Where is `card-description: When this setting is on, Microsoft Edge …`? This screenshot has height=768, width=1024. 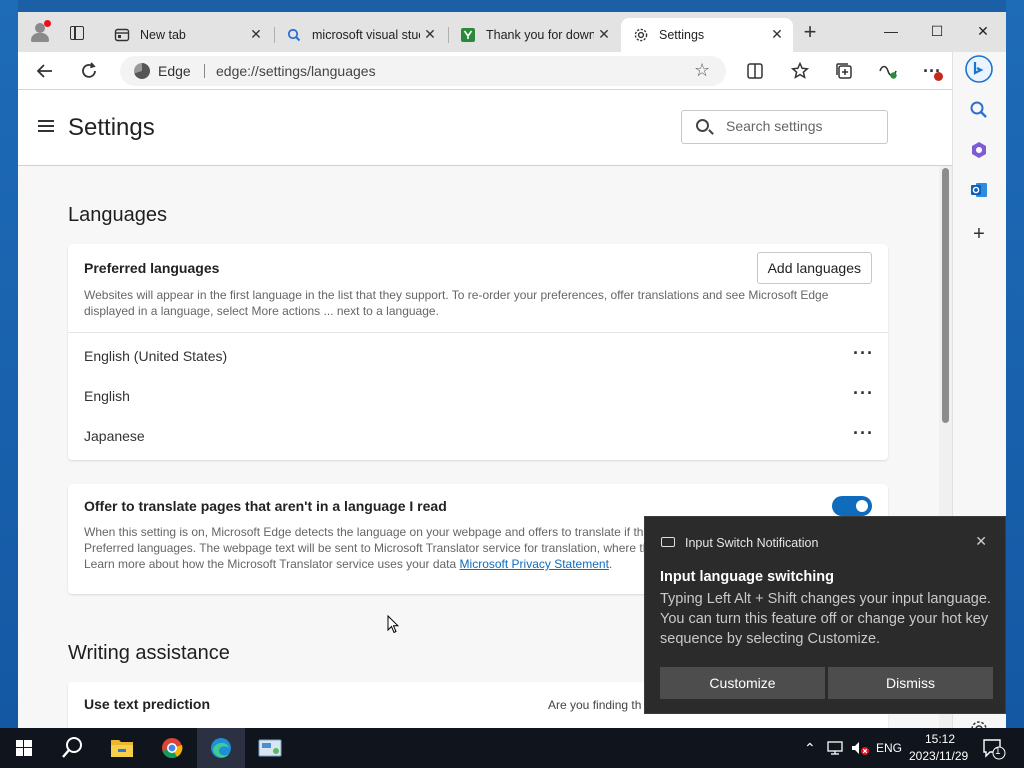 card-description: When this setting is on, Microsoft Edge … is located at coordinates (364, 532).